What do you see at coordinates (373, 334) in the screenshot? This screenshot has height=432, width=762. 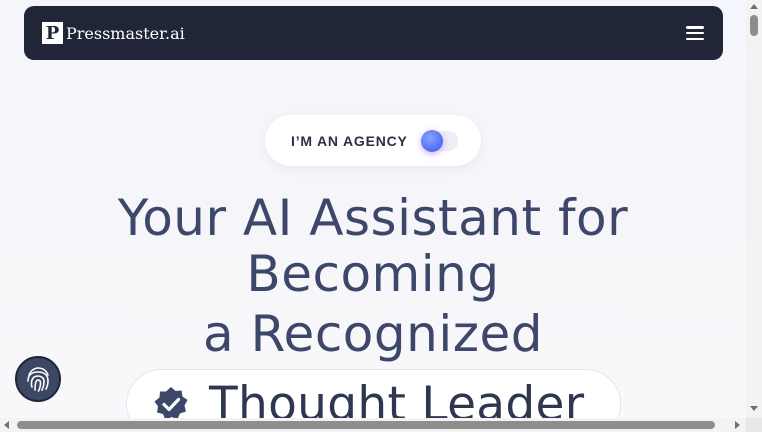 I see `hero-line-3: a Recognized` at bounding box center [373, 334].